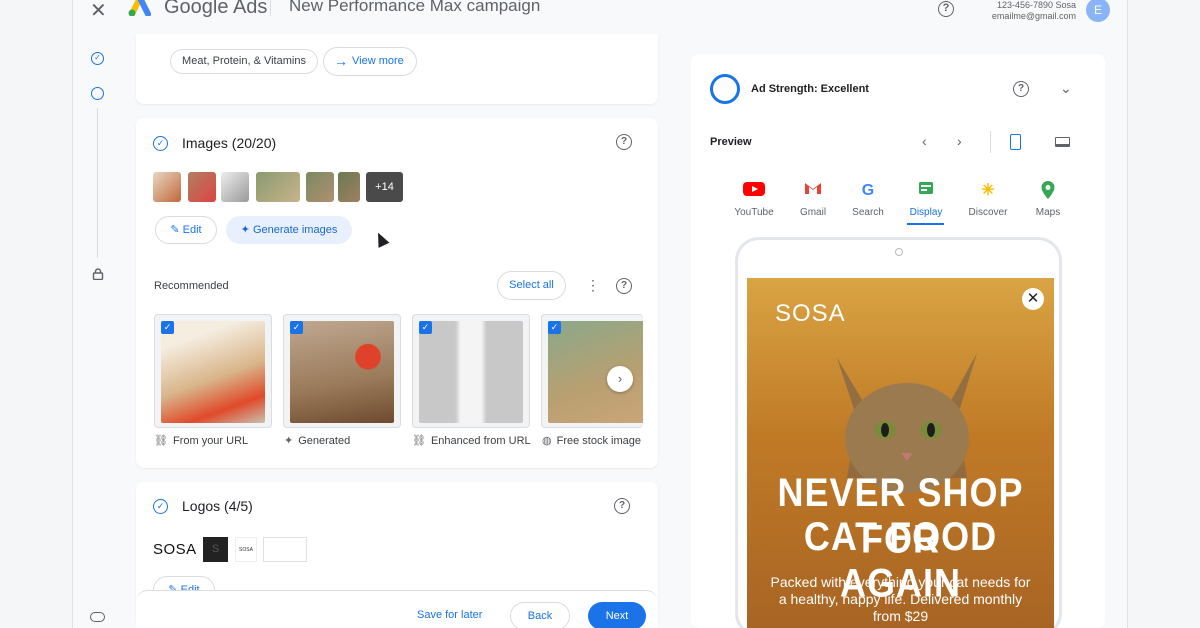  Describe the element at coordinates (988, 212) in the screenshot. I see `tab-label: Discover` at that location.